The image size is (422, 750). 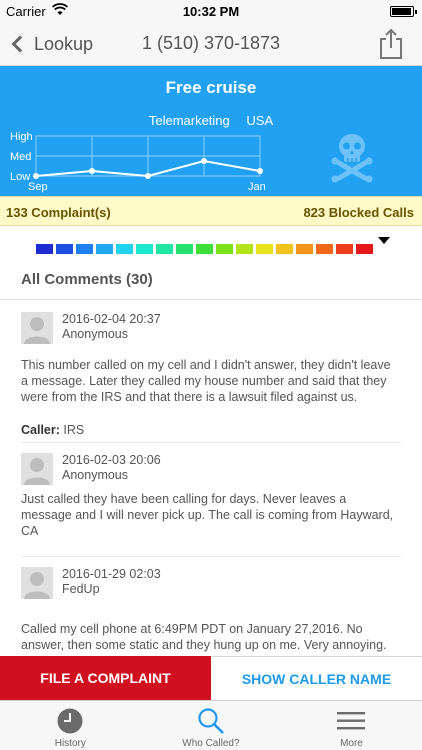 I want to click on back-button: Lookup, so click(x=51, y=44).